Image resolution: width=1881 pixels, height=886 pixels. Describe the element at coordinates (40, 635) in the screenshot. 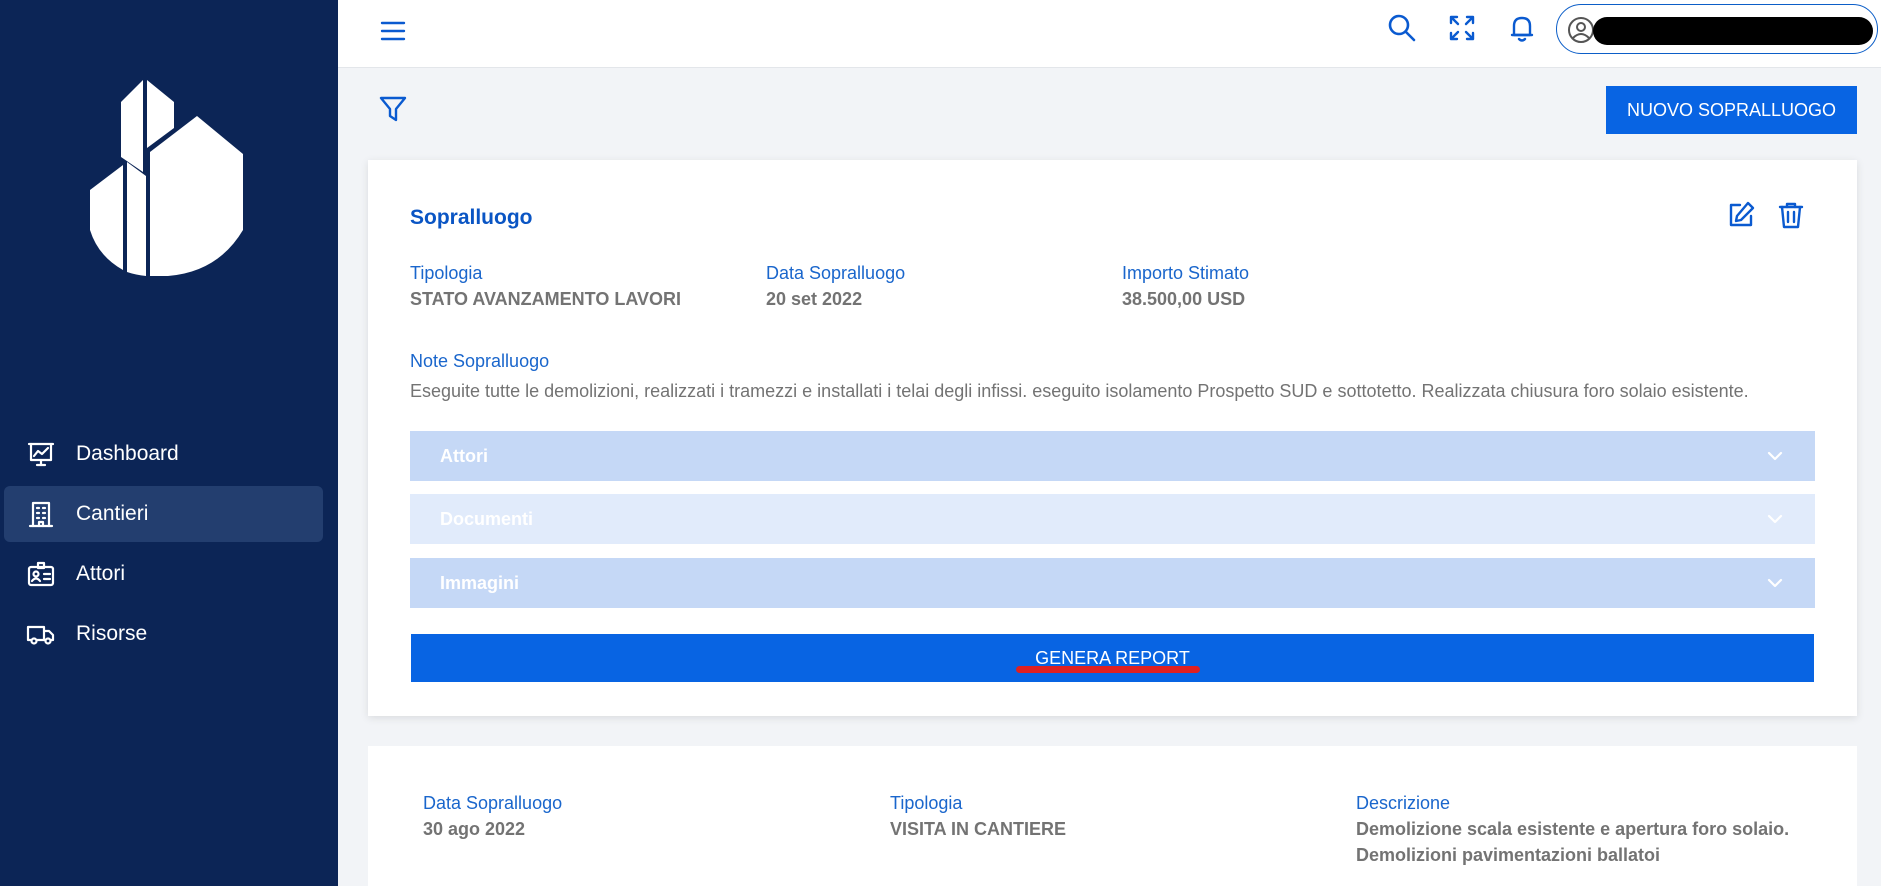

I see `truck-icon` at that location.